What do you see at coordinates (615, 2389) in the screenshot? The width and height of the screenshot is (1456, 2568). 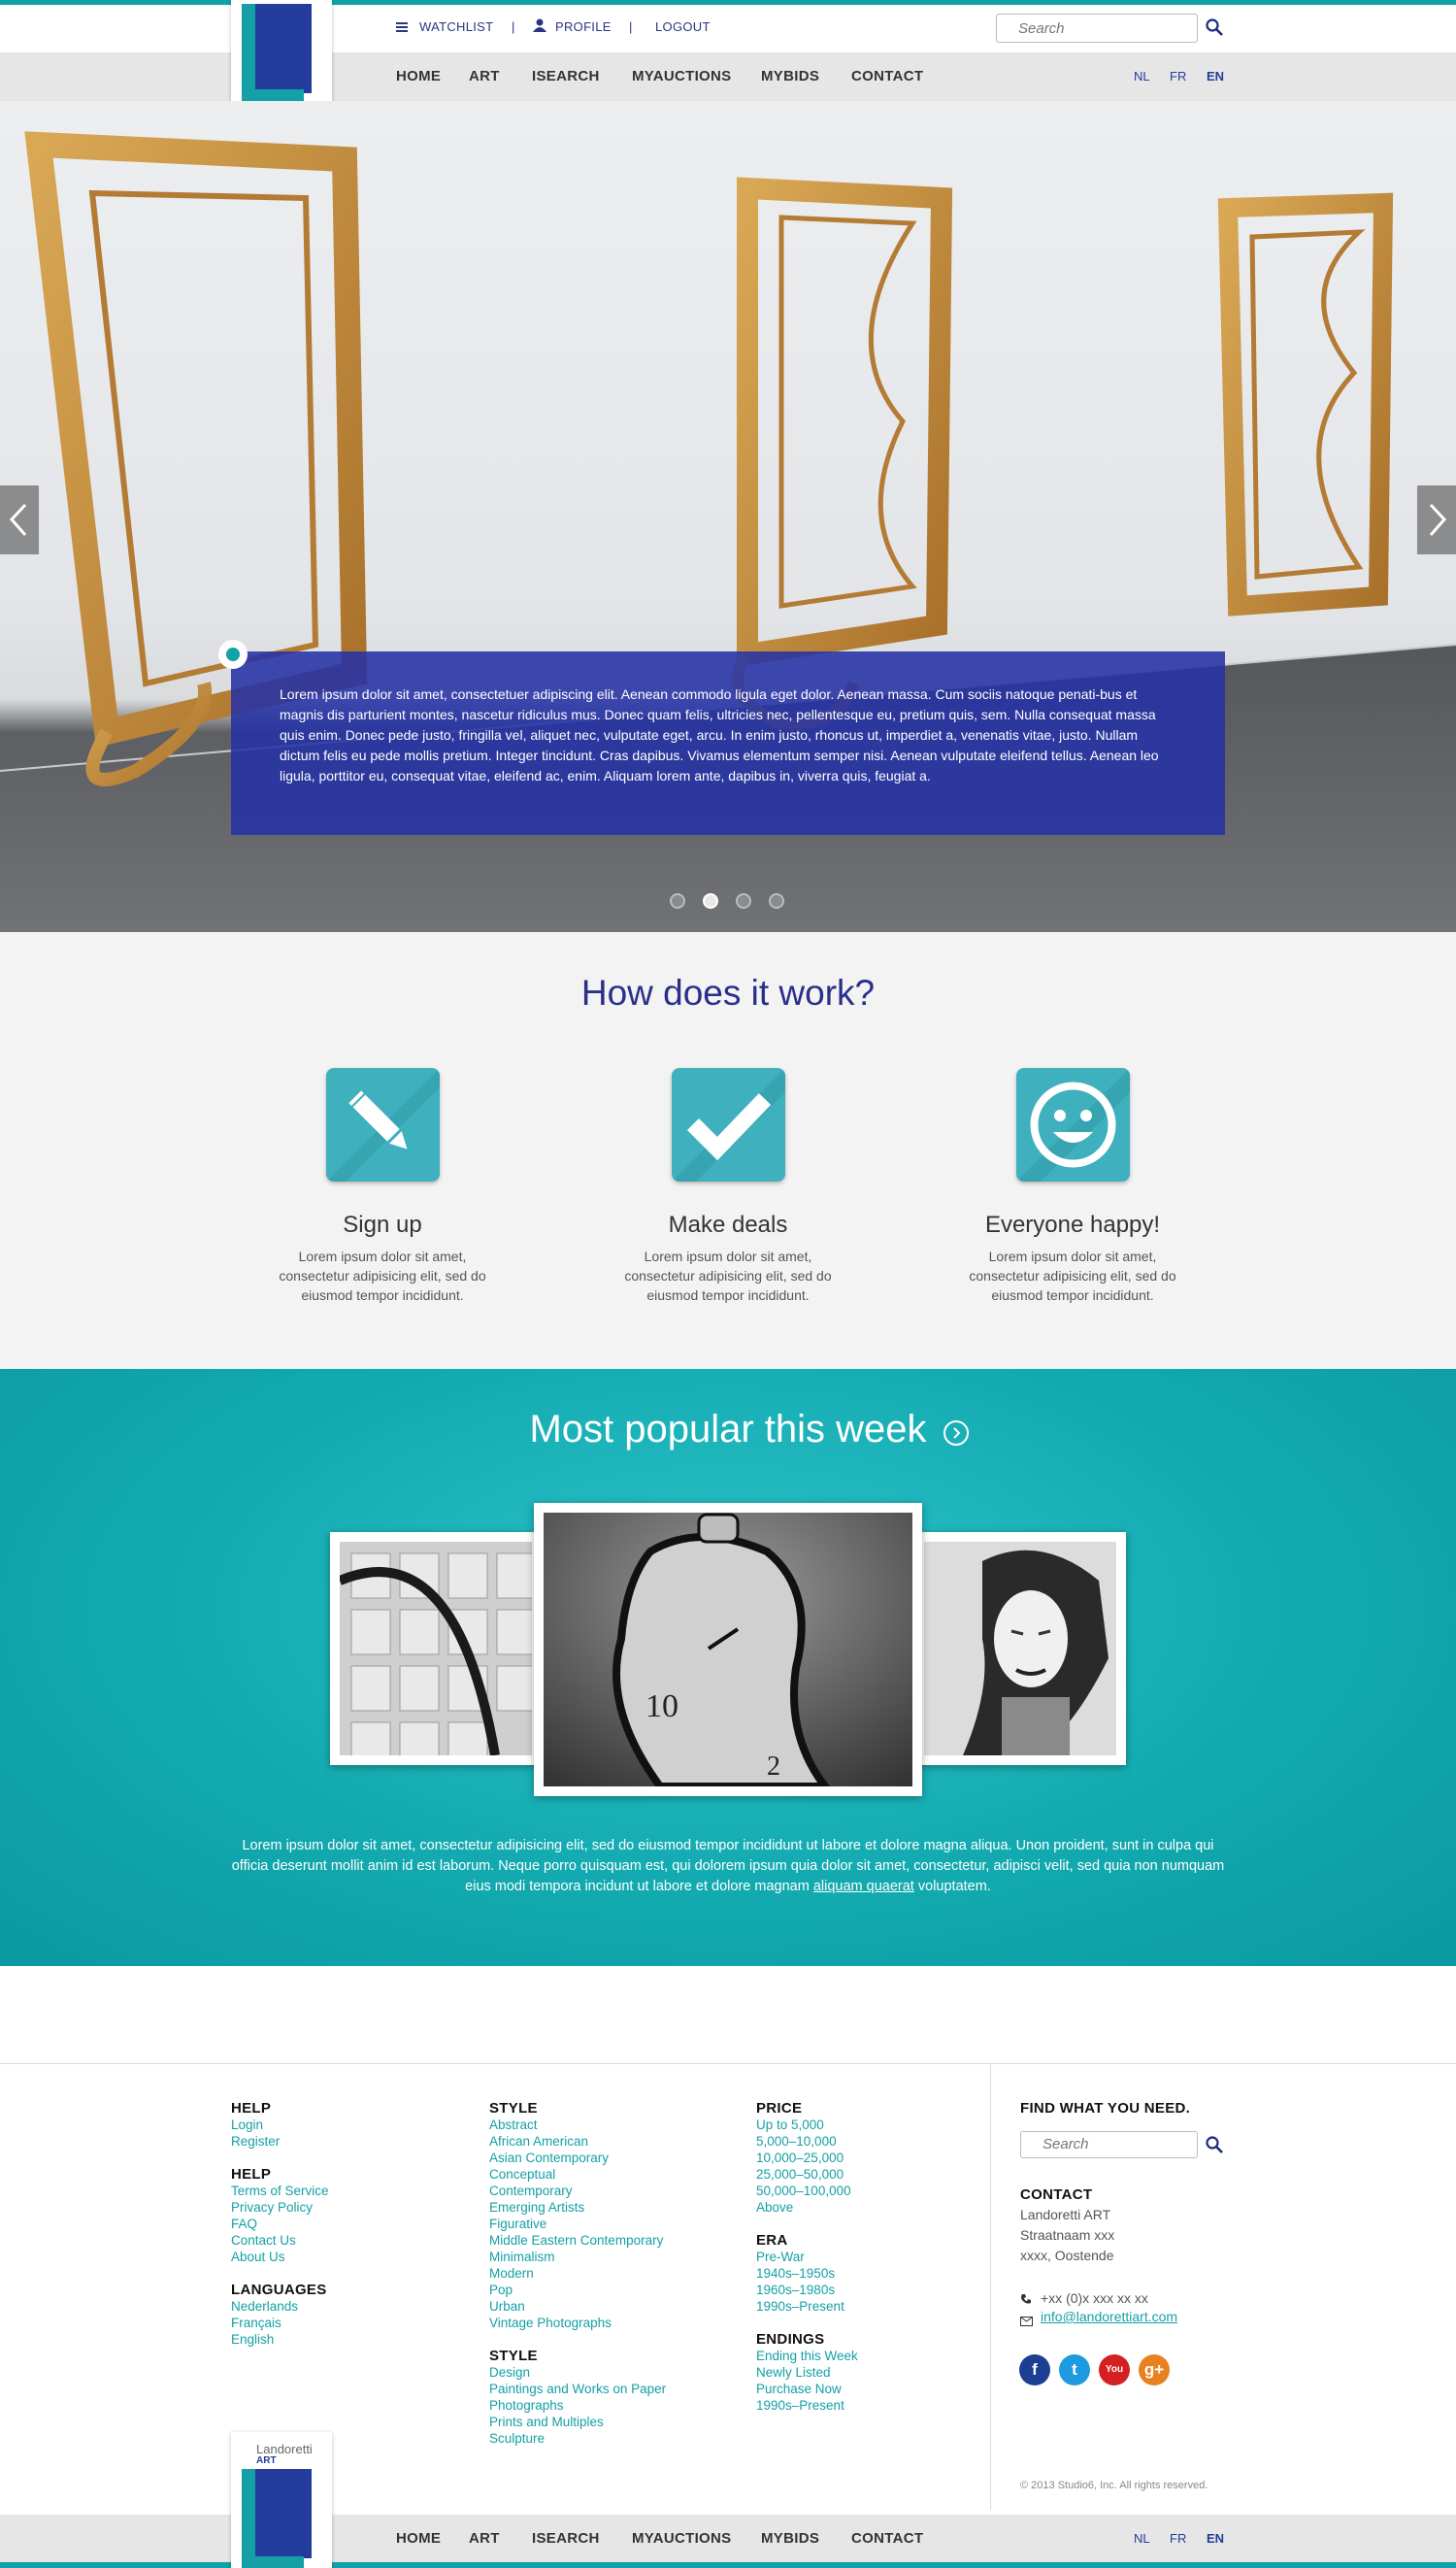 I see `footer-link: Paintings and Works on Paper` at bounding box center [615, 2389].